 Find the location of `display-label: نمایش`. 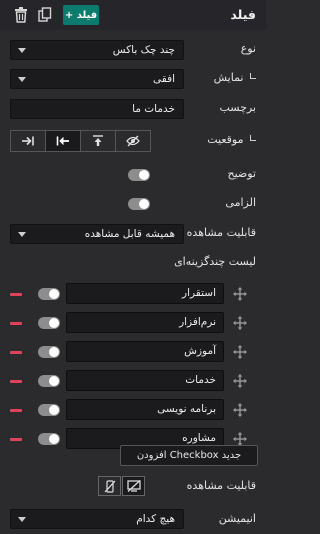

display-label: نمایش is located at coordinates (235, 77).